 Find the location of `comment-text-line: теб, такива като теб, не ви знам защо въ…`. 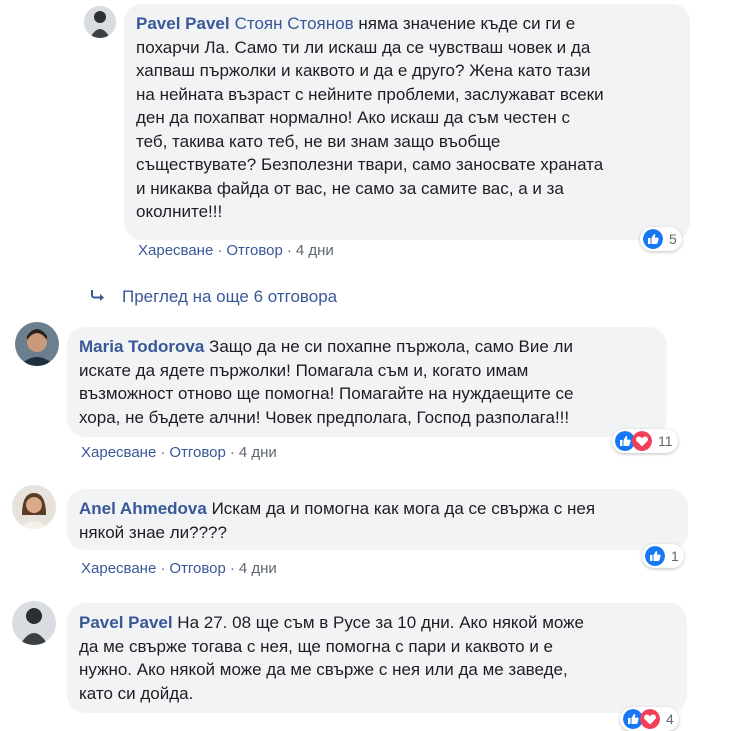

comment-text-line: теб, такива като теб, не ви знам защо въ… is located at coordinates (318, 141).